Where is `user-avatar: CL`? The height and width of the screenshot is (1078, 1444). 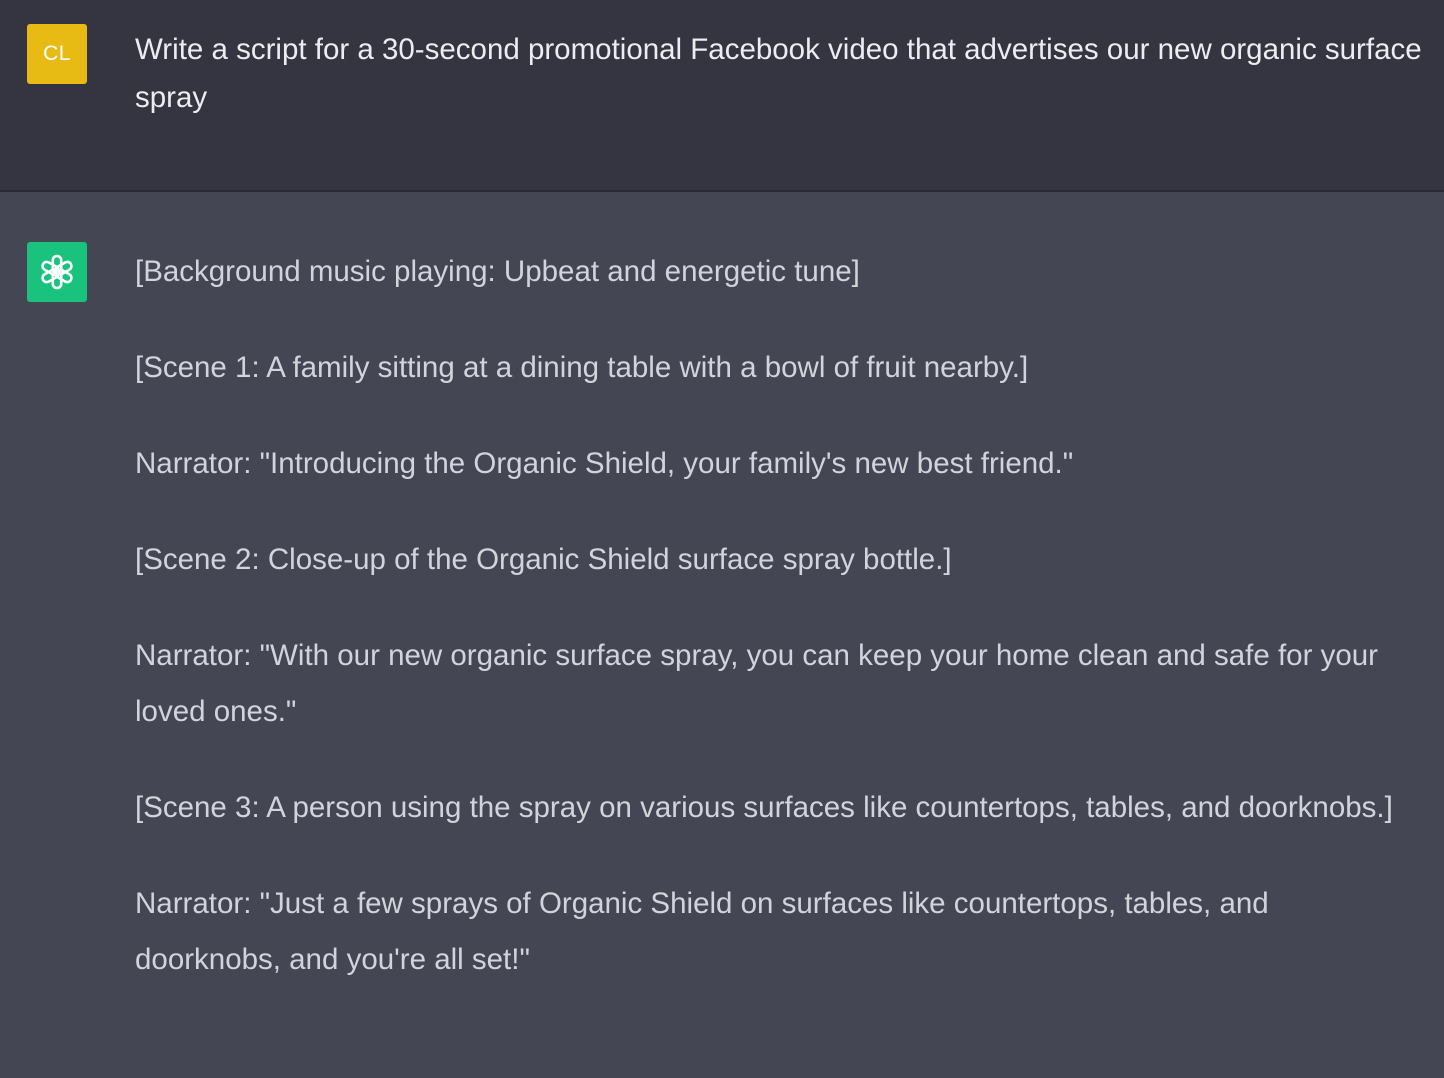
user-avatar: CL is located at coordinates (57, 54).